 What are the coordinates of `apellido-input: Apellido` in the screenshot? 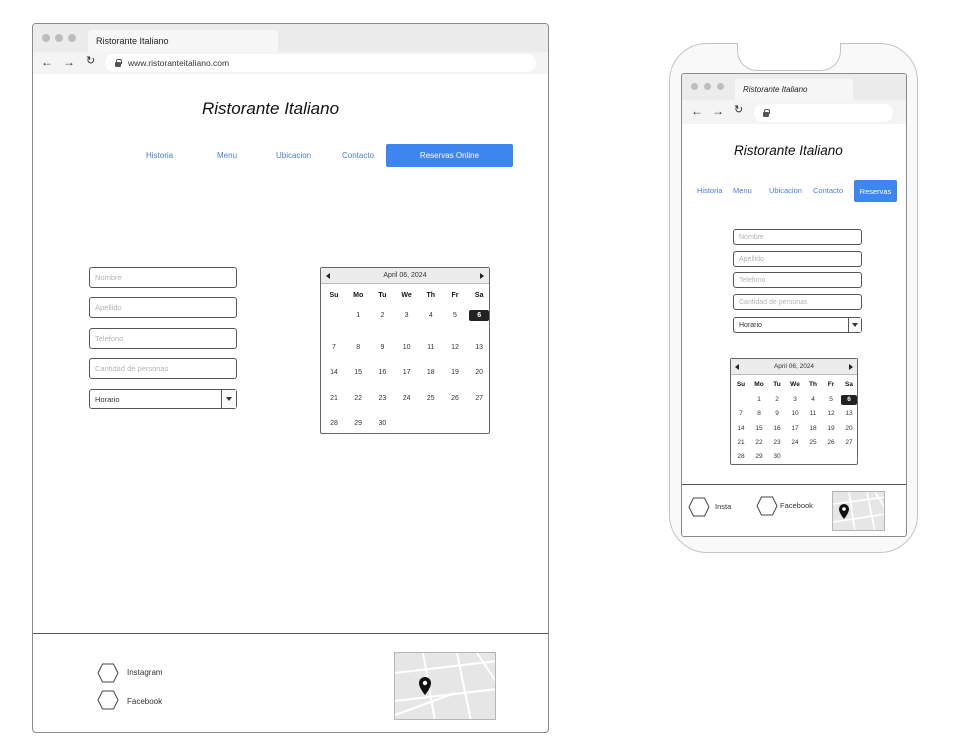 It's located at (163, 307).